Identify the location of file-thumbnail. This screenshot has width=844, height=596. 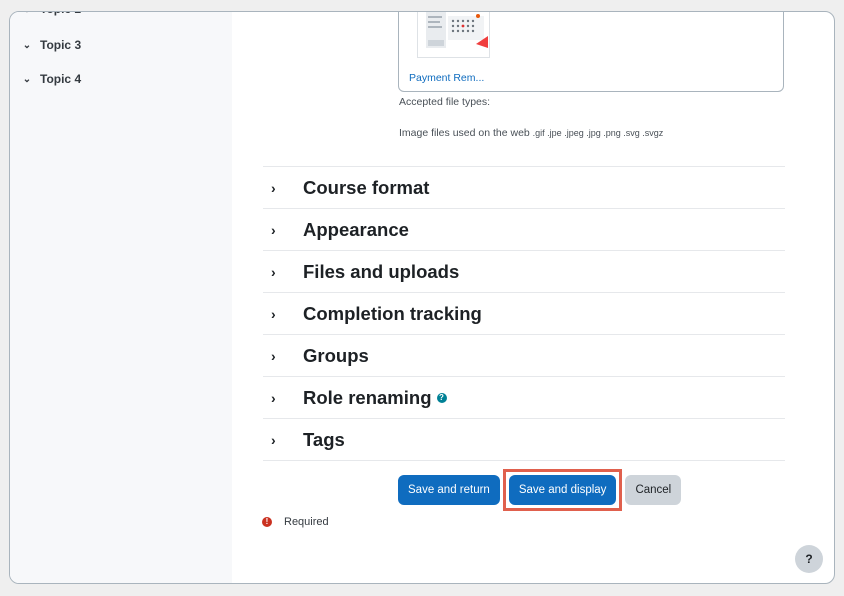
(453, 35).